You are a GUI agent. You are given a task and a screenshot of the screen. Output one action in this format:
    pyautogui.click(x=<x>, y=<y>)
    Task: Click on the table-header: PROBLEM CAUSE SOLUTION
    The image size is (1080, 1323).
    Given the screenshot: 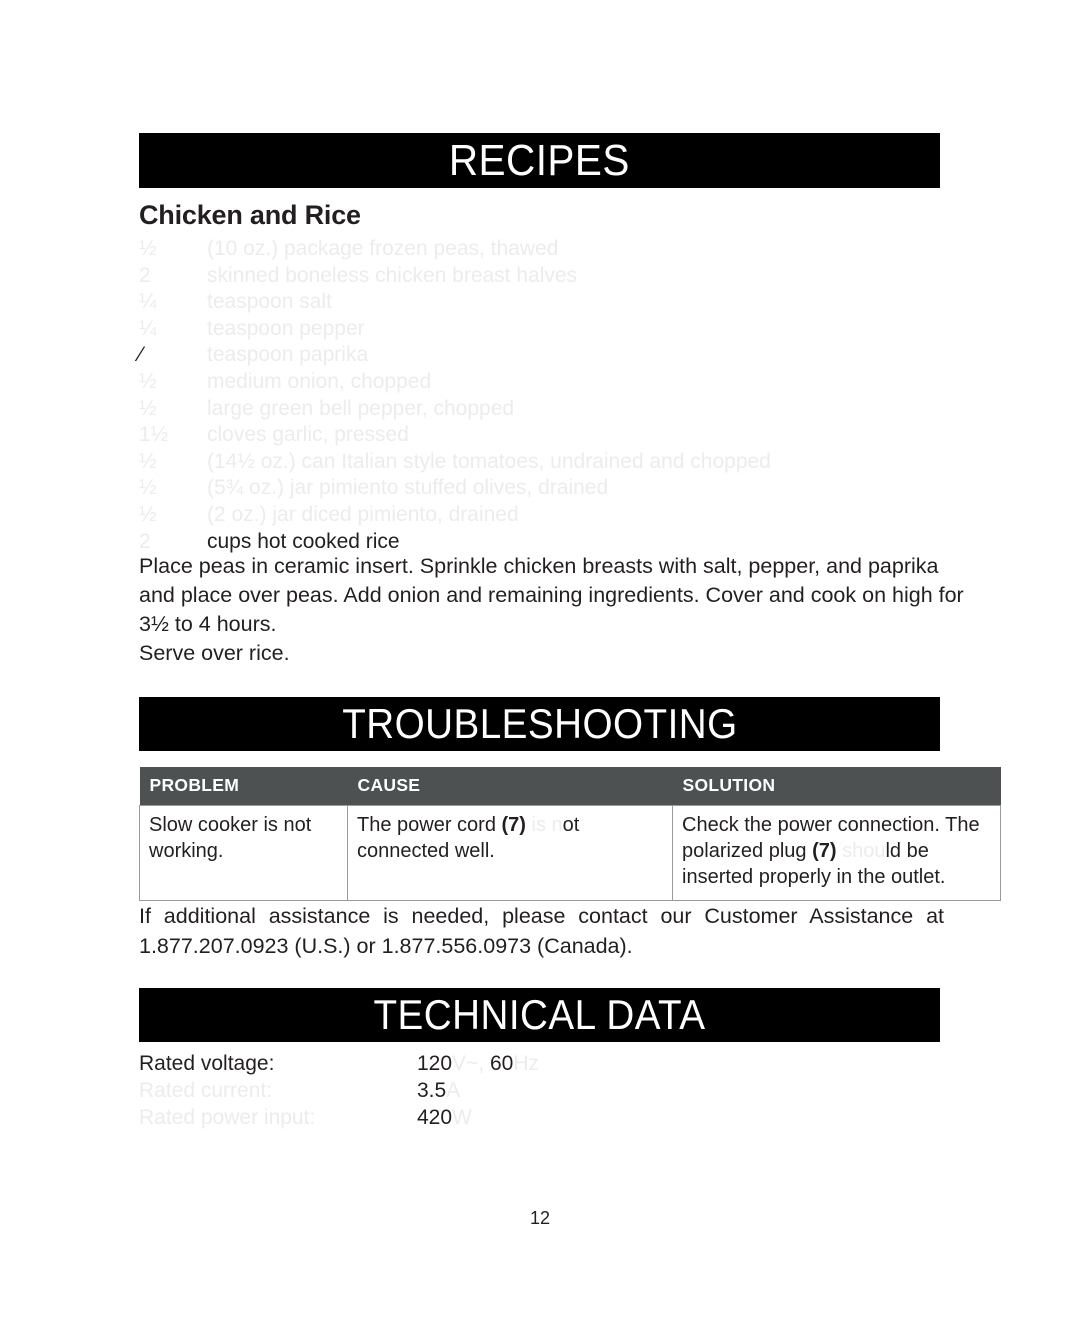 What is the action you would take?
    pyautogui.click(x=570, y=786)
    